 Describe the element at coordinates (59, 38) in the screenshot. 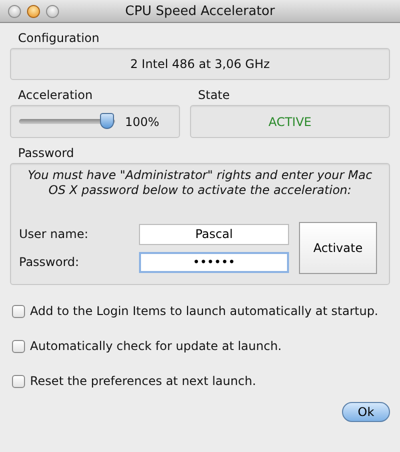

I see `section-label: Configuration` at that location.